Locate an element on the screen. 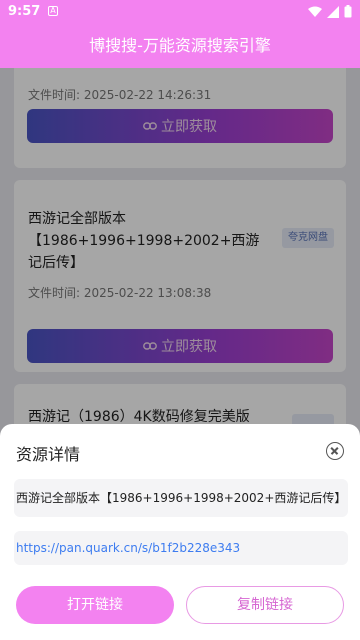  resource-name: 西游记全部版本【1986+1996+1998+2002+西游记后传】 is located at coordinates (181, 498).